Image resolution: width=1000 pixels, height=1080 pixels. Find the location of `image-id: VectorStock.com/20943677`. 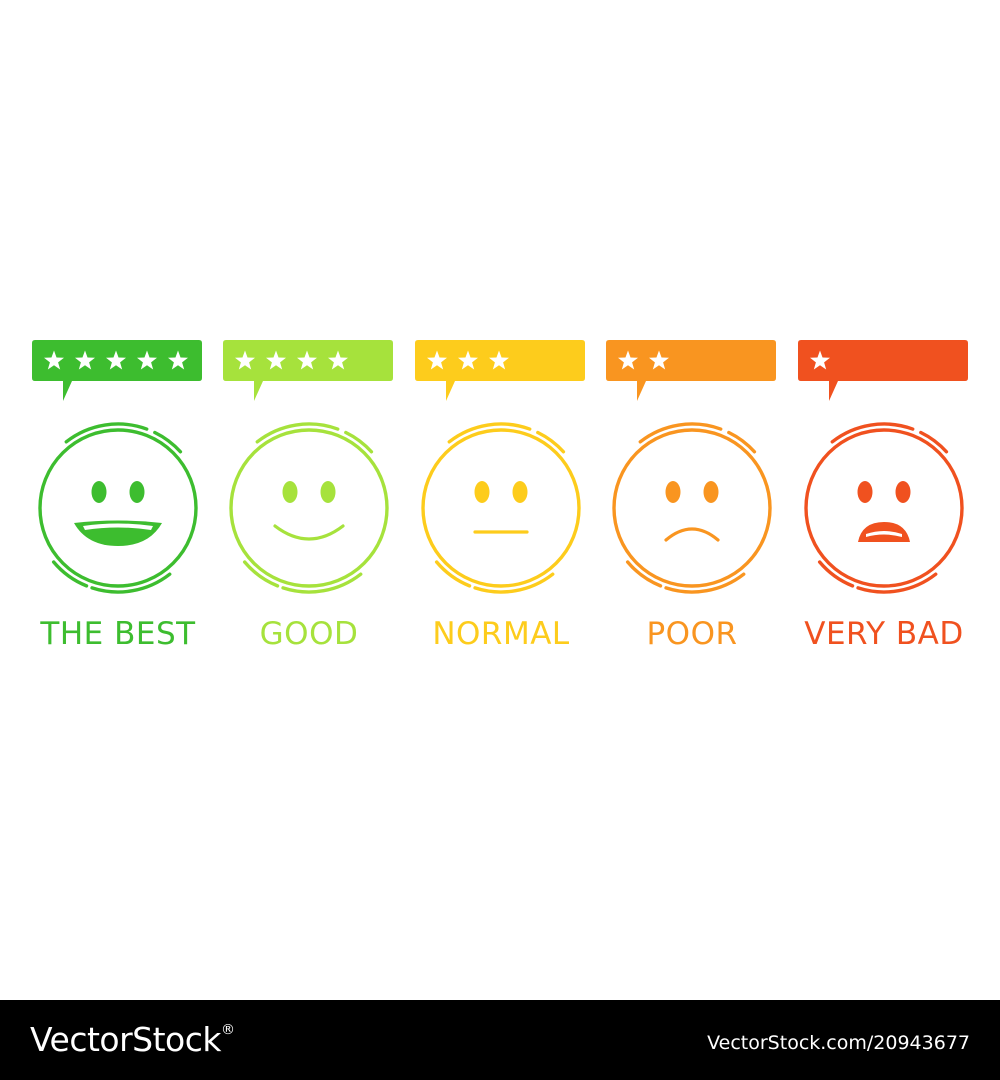

image-id: VectorStock.com/20943677 is located at coordinates (838, 1043).